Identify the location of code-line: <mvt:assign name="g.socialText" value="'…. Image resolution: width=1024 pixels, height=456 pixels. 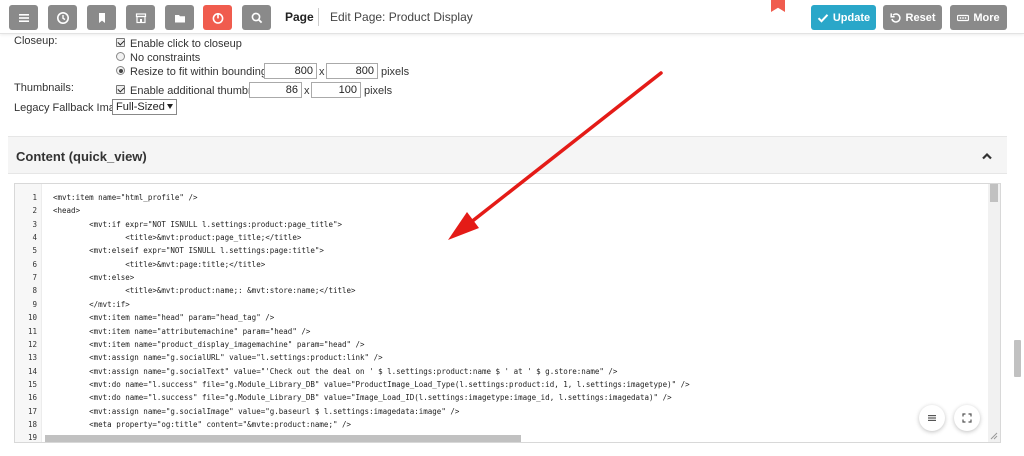
(335, 371).